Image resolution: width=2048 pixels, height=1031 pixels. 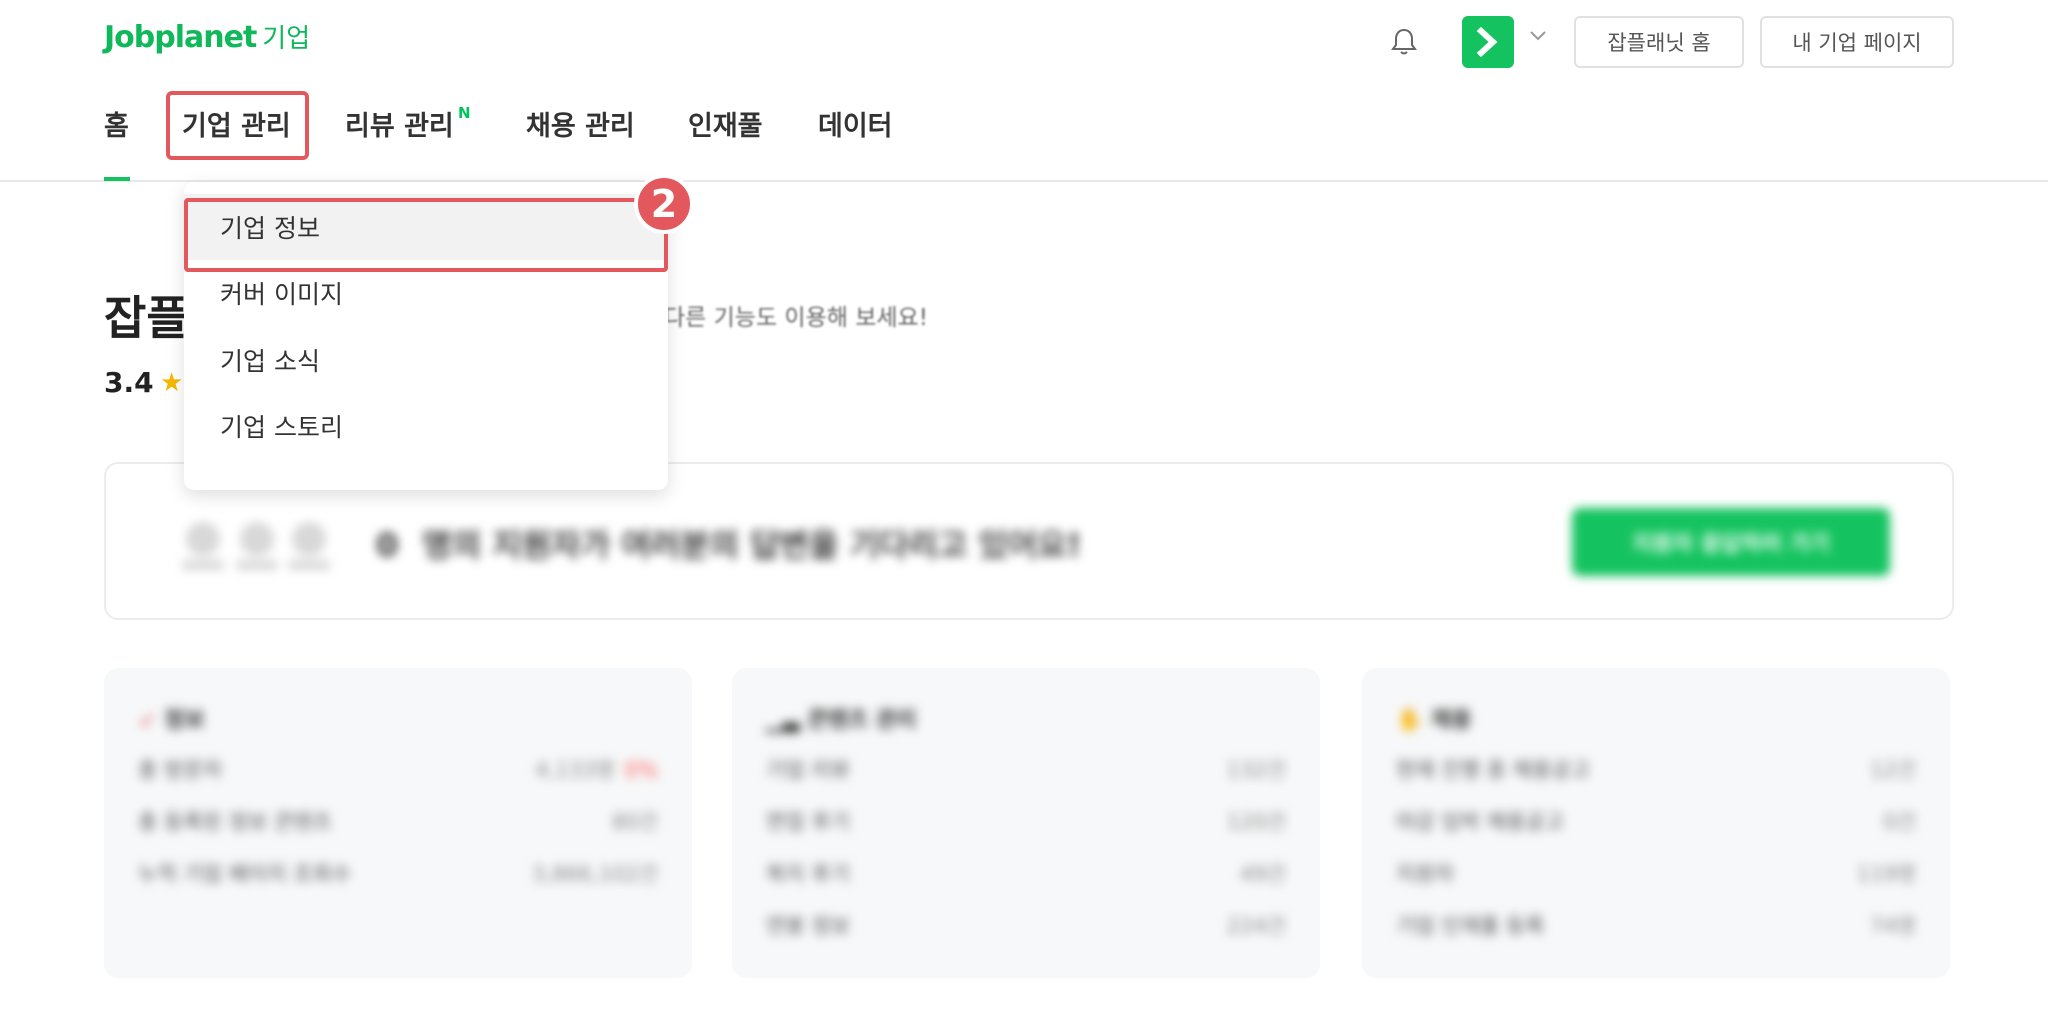 What do you see at coordinates (855, 123) in the screenshot?
I see `nav-data: 데이터` at bounding box center [855, 123].